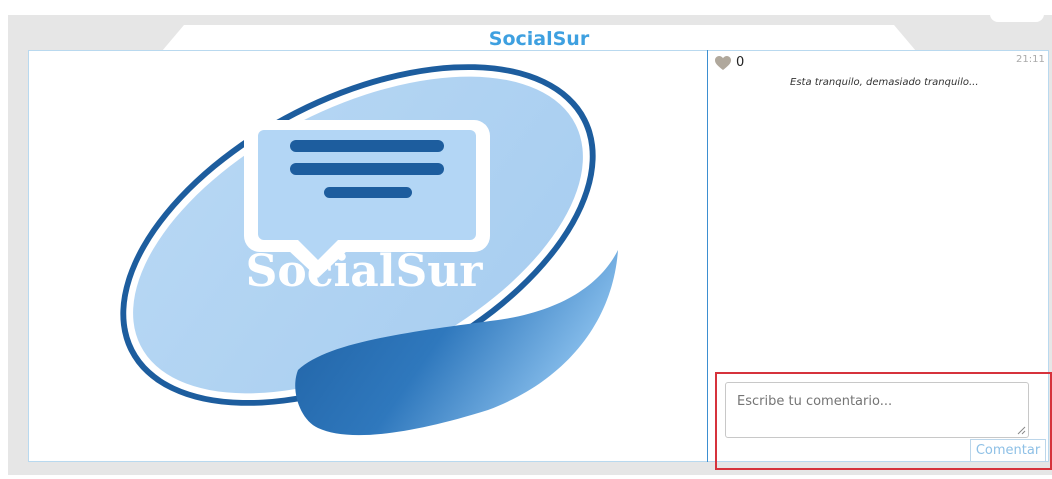  I want to click on comment-input, so click(877, 410).